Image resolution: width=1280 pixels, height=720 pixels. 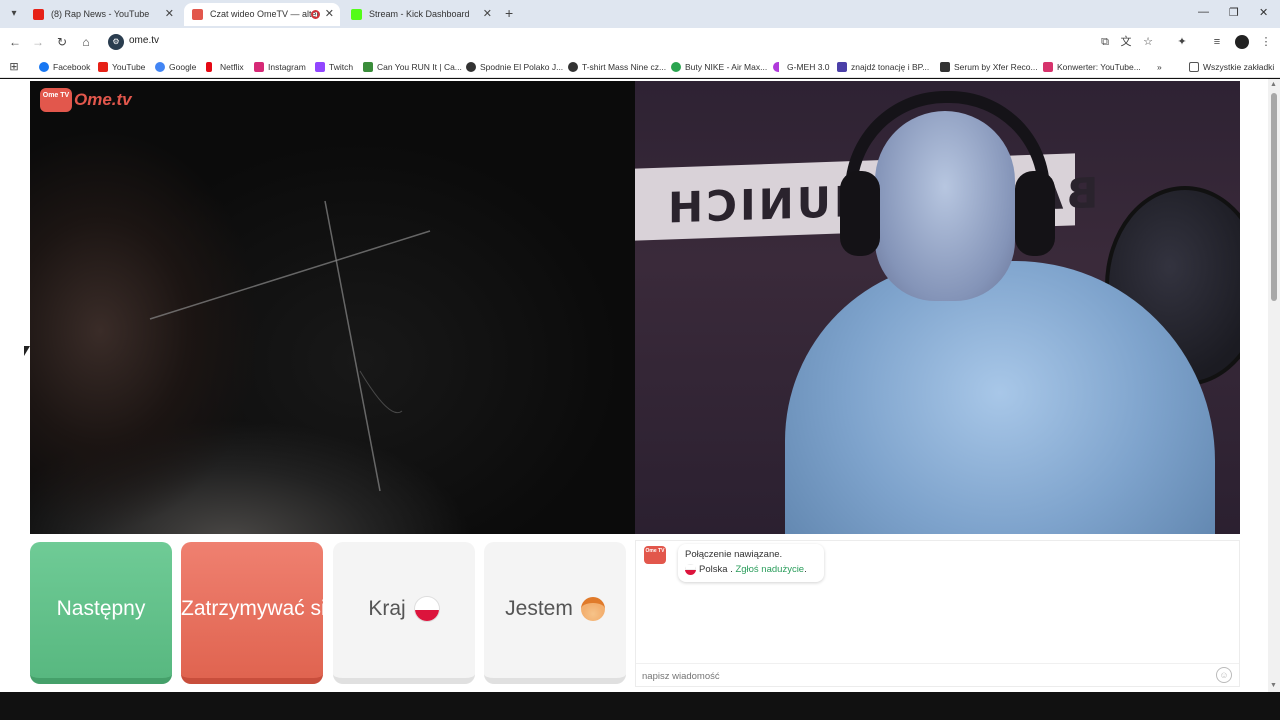 I want to click on address-bar: ⚙ ome.tv, so click(x=636, y=42).